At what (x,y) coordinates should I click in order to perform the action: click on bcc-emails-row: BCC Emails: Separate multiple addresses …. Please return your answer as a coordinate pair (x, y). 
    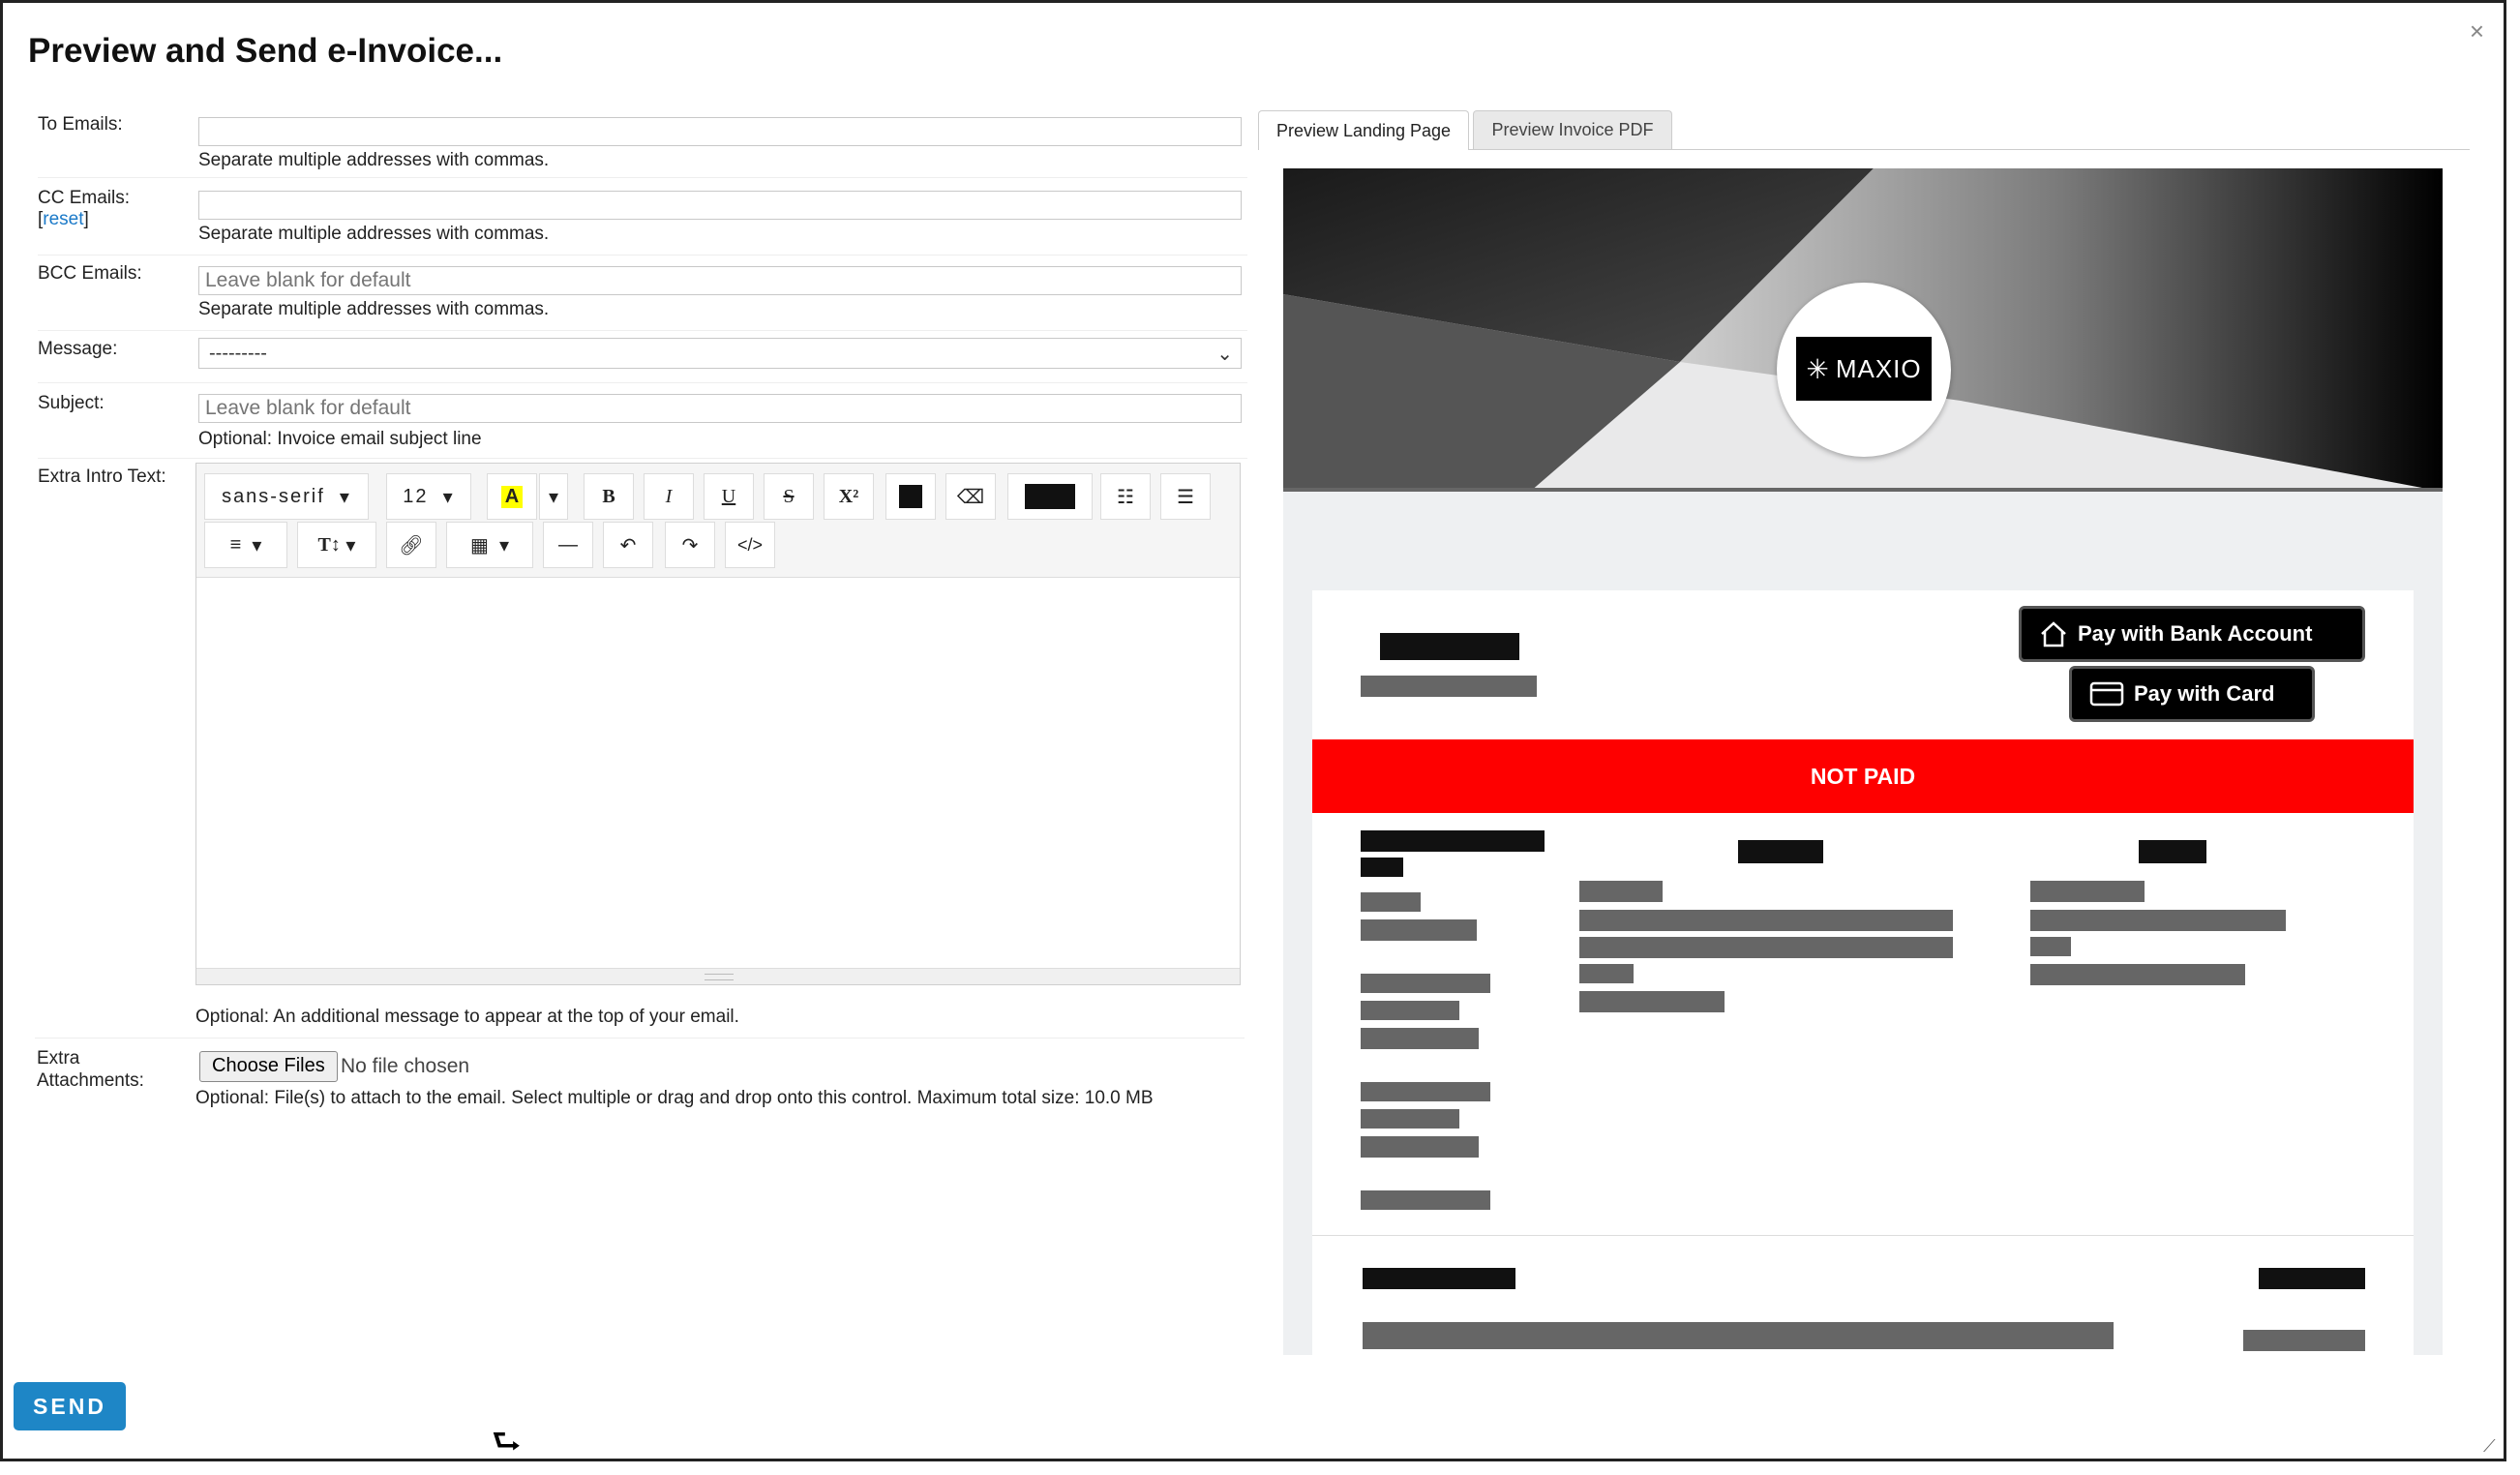
    Looking at the image, I should click on (643, 296).